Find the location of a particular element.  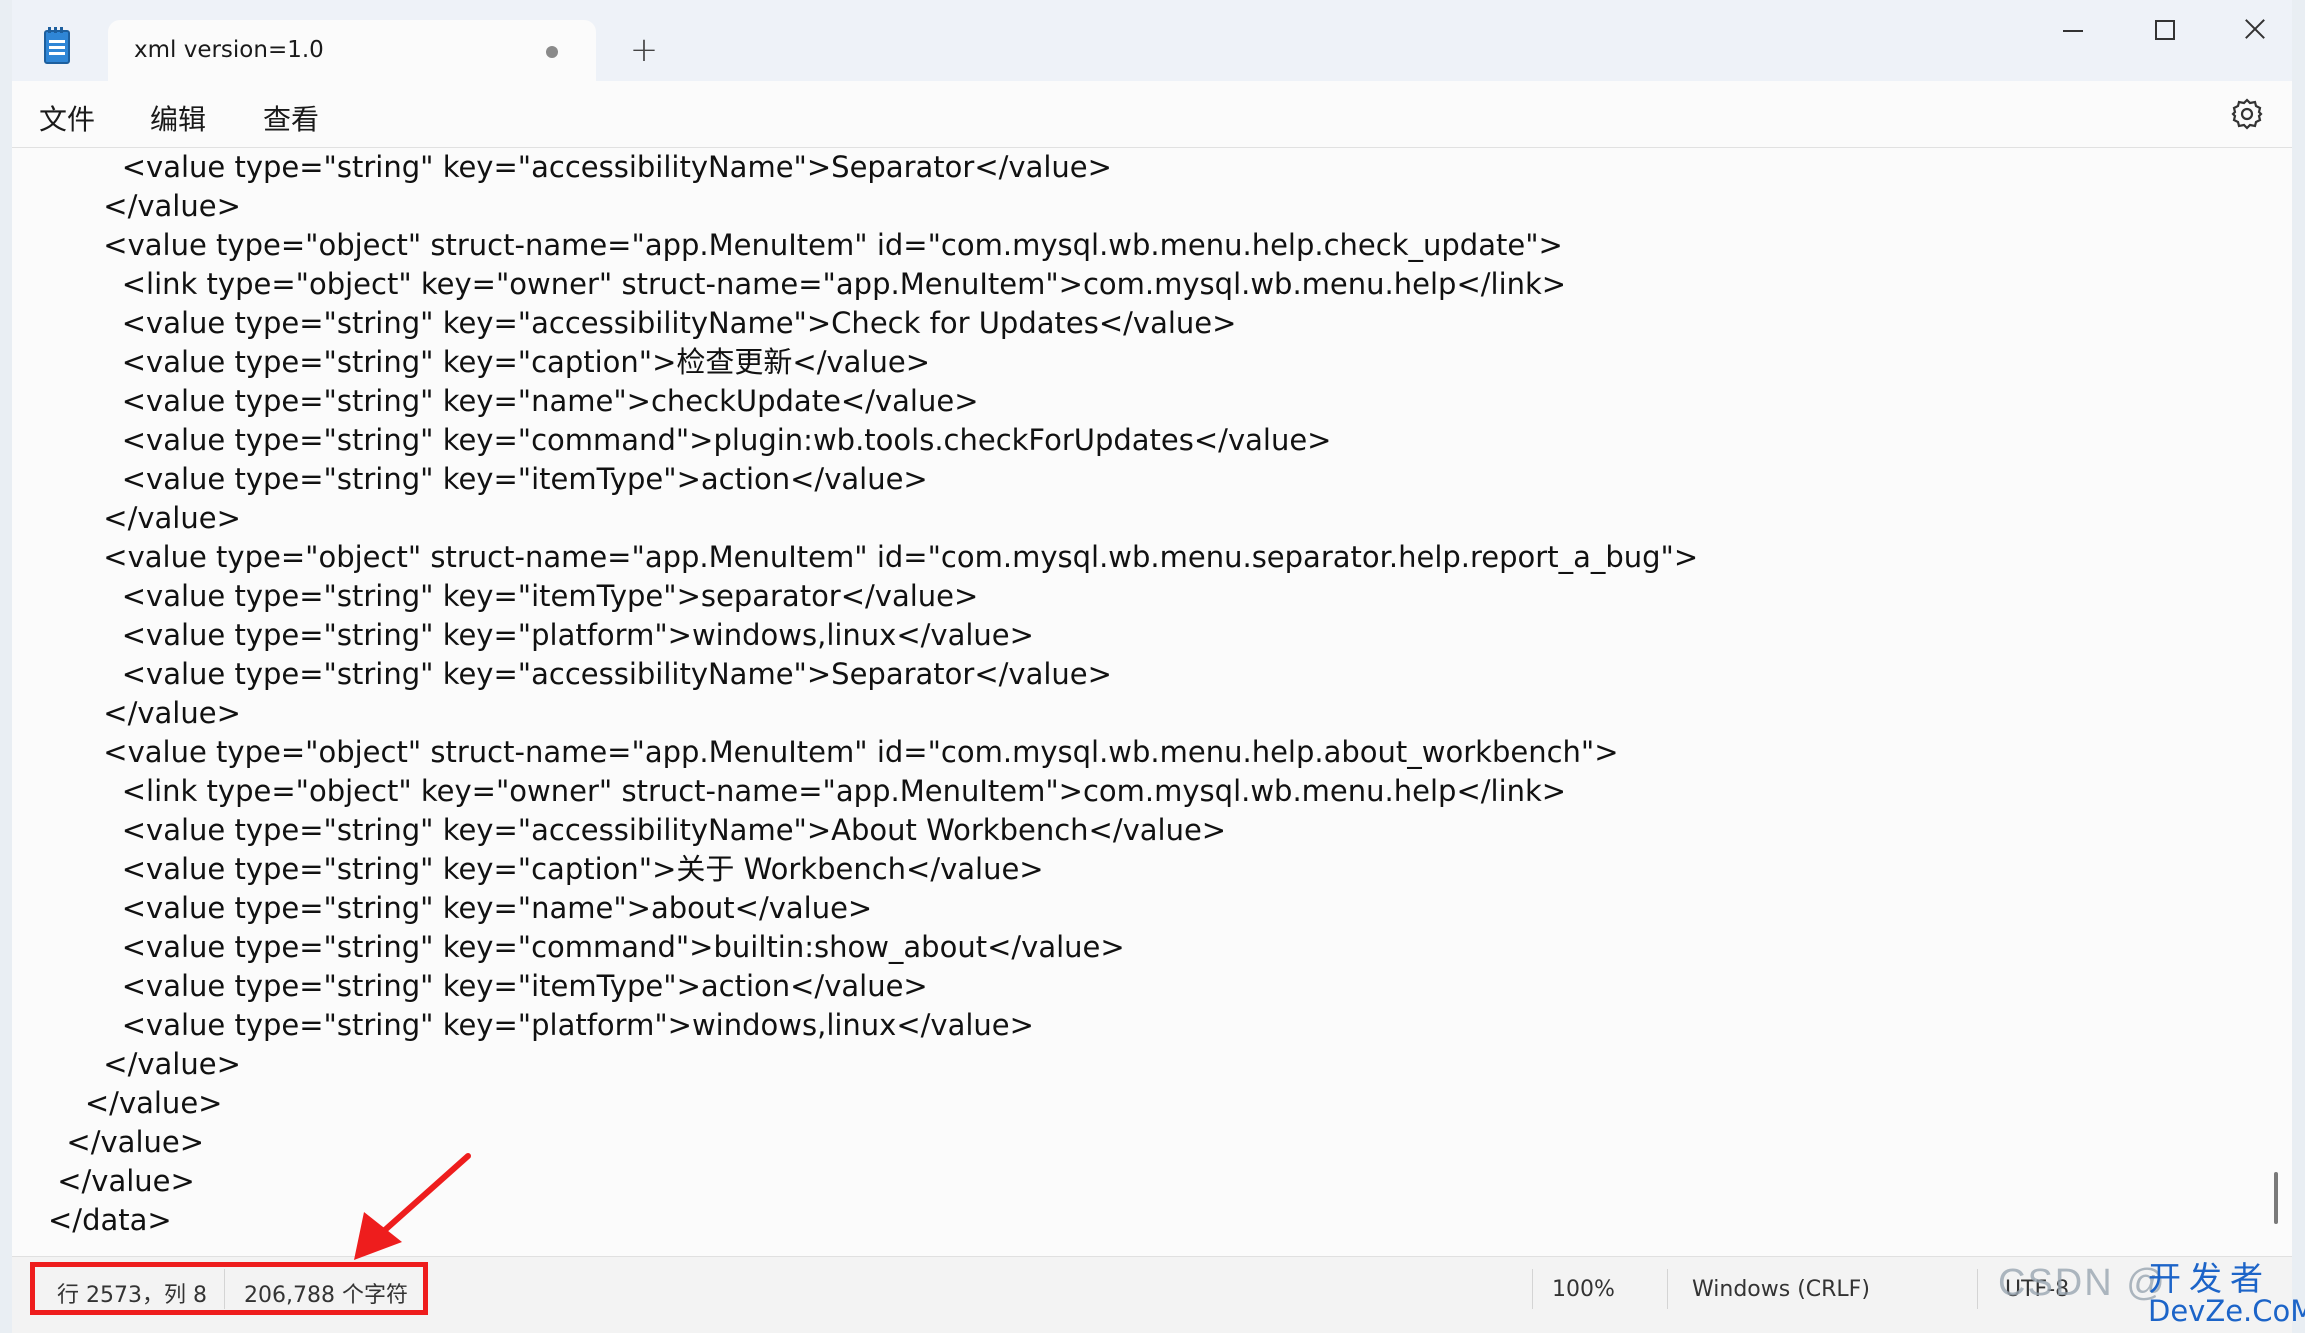

watermark-brand-cn: 开发者 is located at coordinates (2209, 1278).